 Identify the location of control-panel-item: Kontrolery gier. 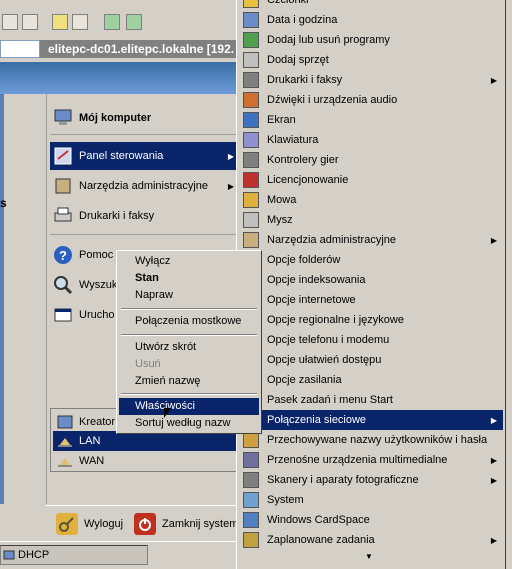
(371, 160).